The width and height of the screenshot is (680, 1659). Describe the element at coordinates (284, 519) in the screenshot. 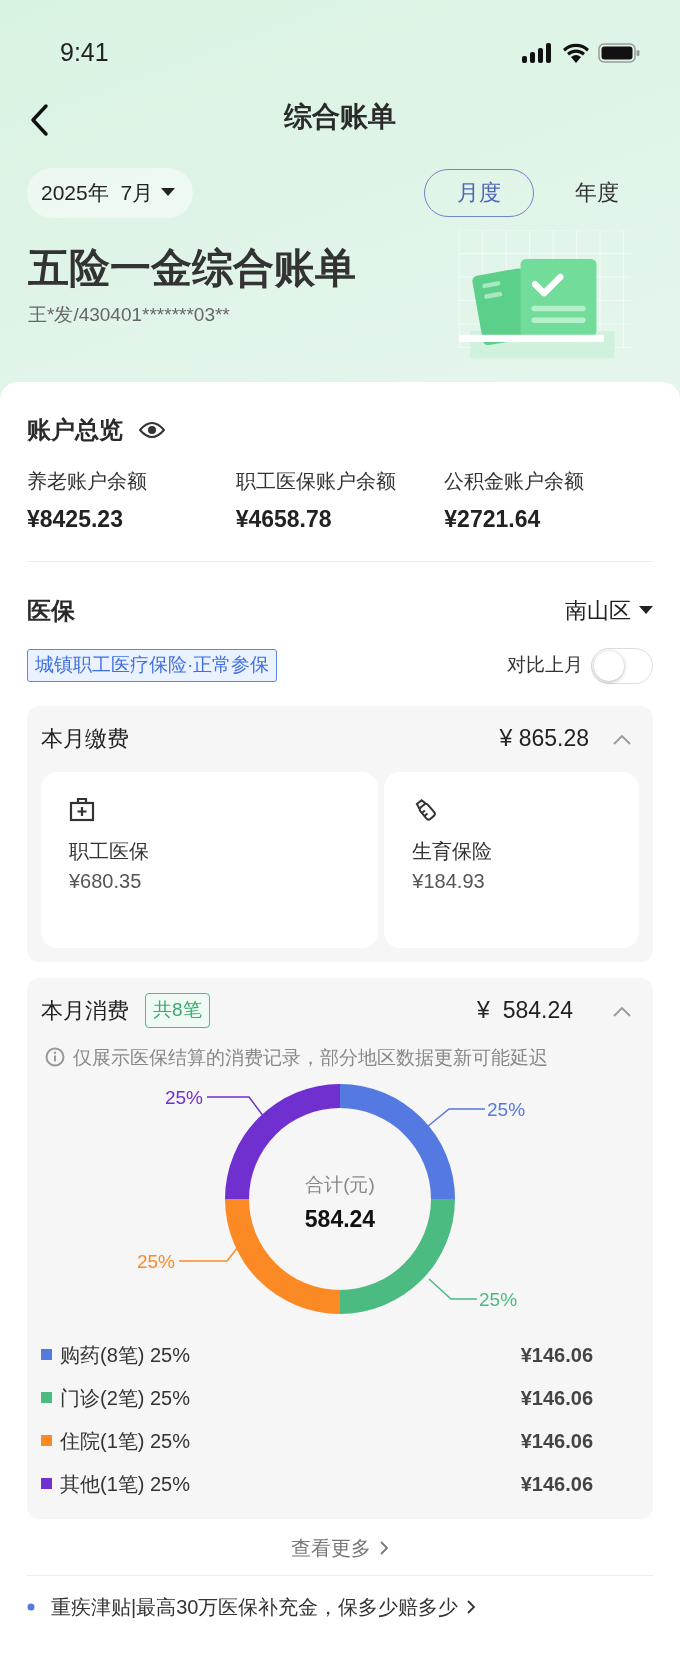

I see `account-balance: ¥4658.78` at that location.